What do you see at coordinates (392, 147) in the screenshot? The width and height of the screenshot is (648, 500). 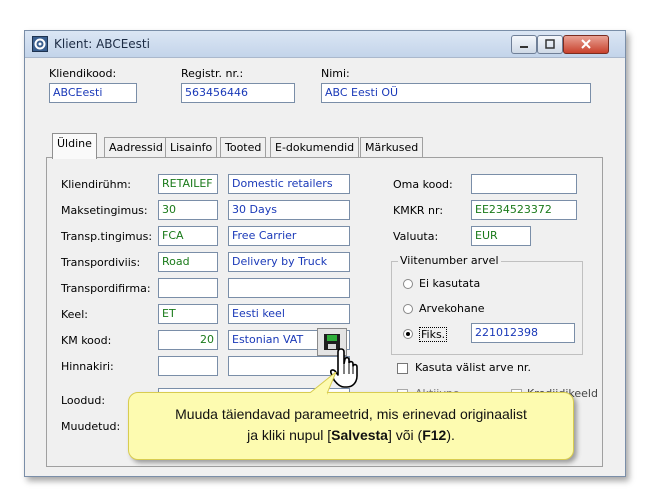 I see `tab-markused: Märkused` at bounding box center [392, 147].